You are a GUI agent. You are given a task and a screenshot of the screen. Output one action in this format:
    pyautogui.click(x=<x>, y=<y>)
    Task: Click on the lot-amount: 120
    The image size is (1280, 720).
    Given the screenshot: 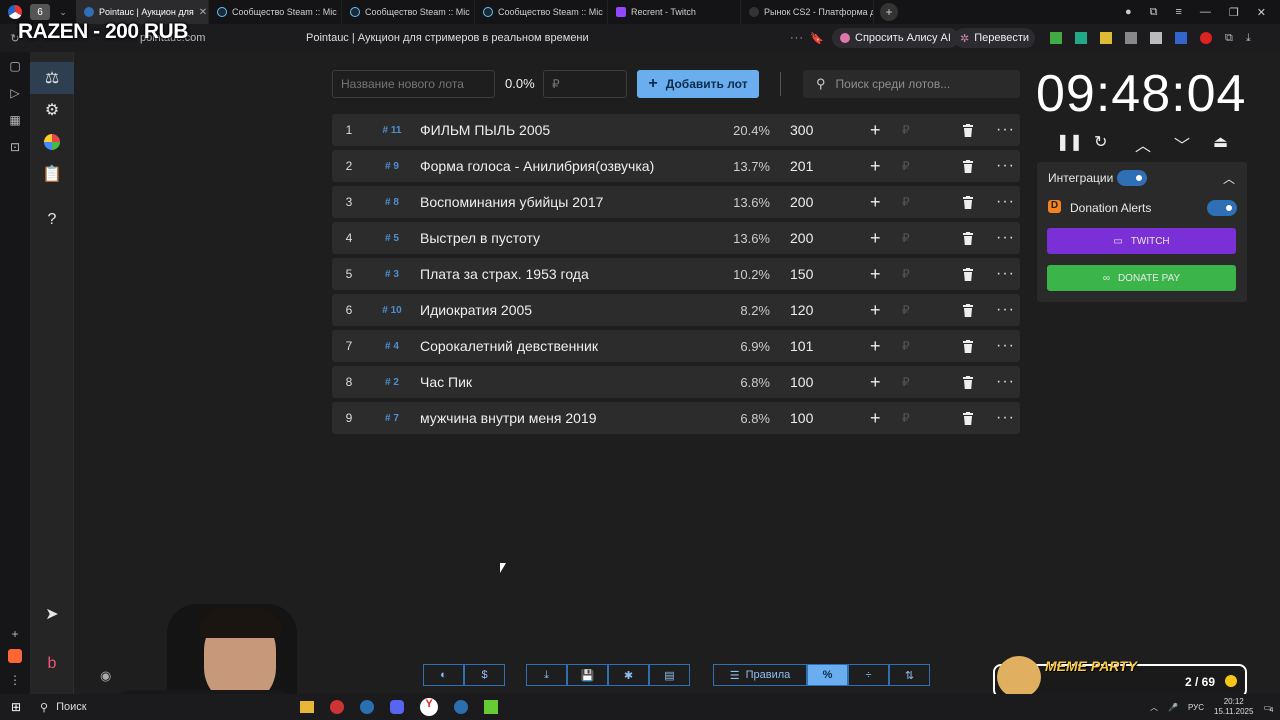 What is the action you would take?
    pyautogui.click(x=801, y=310)
    